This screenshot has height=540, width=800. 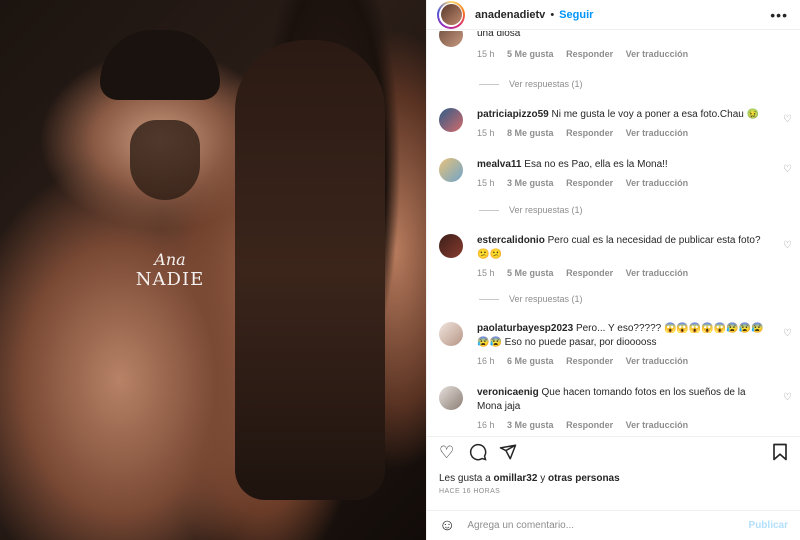 I want to click on follow-button: Seguir, so click(x=576, y=15).